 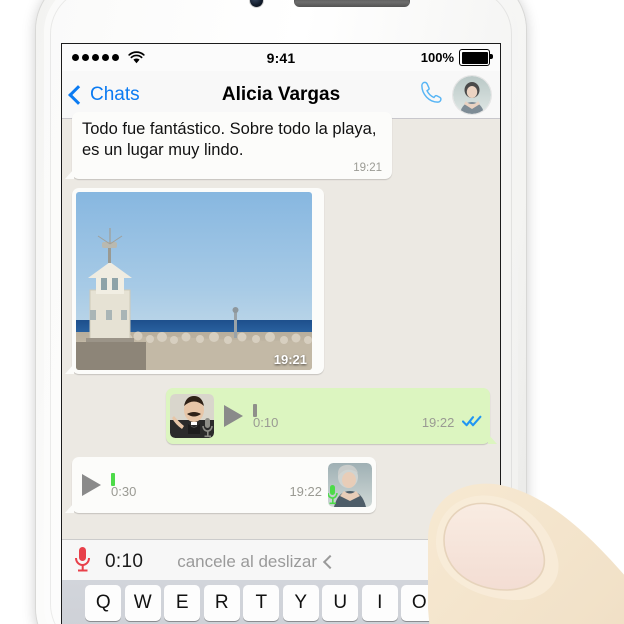 I want to click on microphone-icon, so click(x=207, y=427).